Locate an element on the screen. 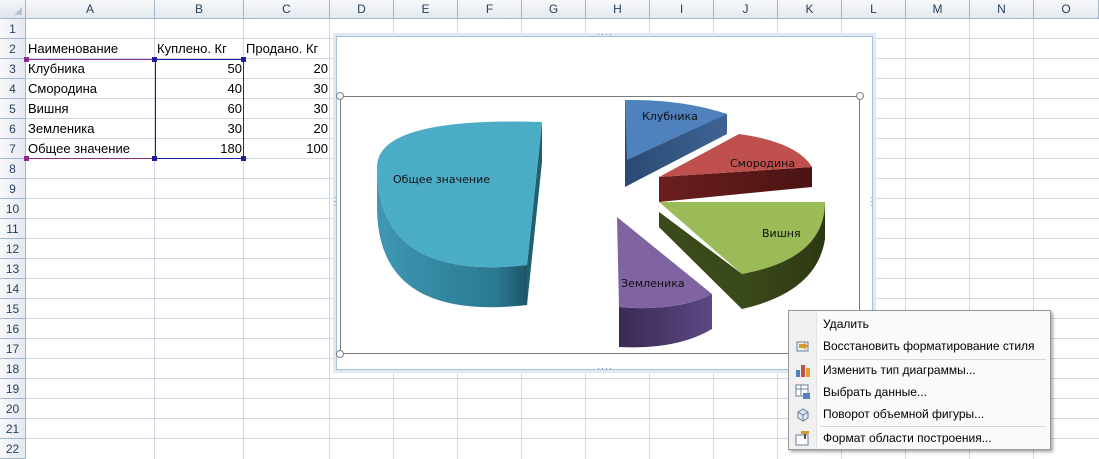 The image size is (1099, 459). row-header: 12 is located at coordinates (13, 249).